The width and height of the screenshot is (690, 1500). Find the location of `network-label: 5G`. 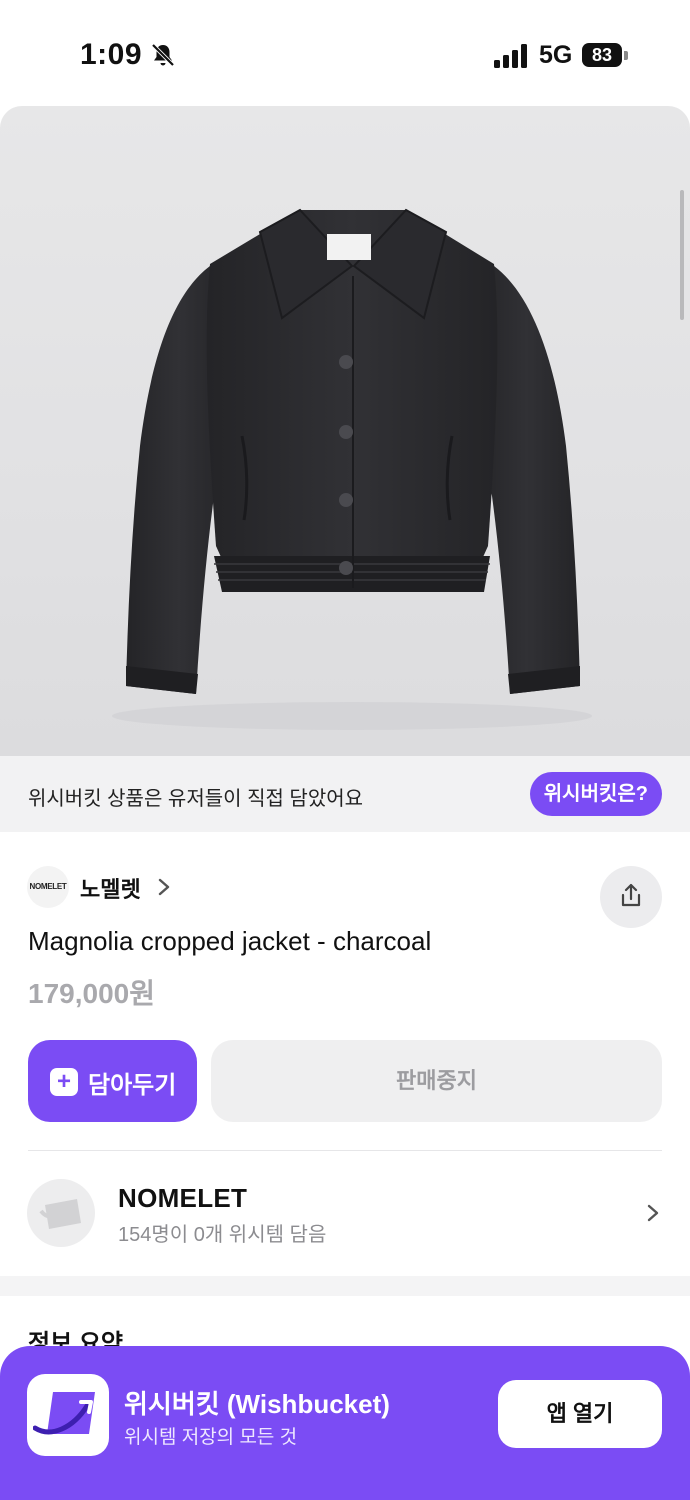

network-label: 5G is located at coordinates (556, 55).